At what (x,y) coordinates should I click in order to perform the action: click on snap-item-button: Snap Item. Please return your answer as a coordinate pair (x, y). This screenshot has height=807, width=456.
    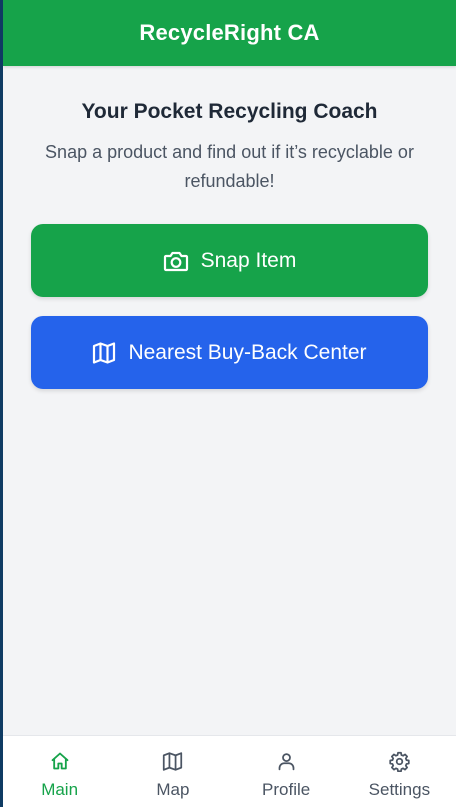
    Looking at the image, I should click on (229, 260).